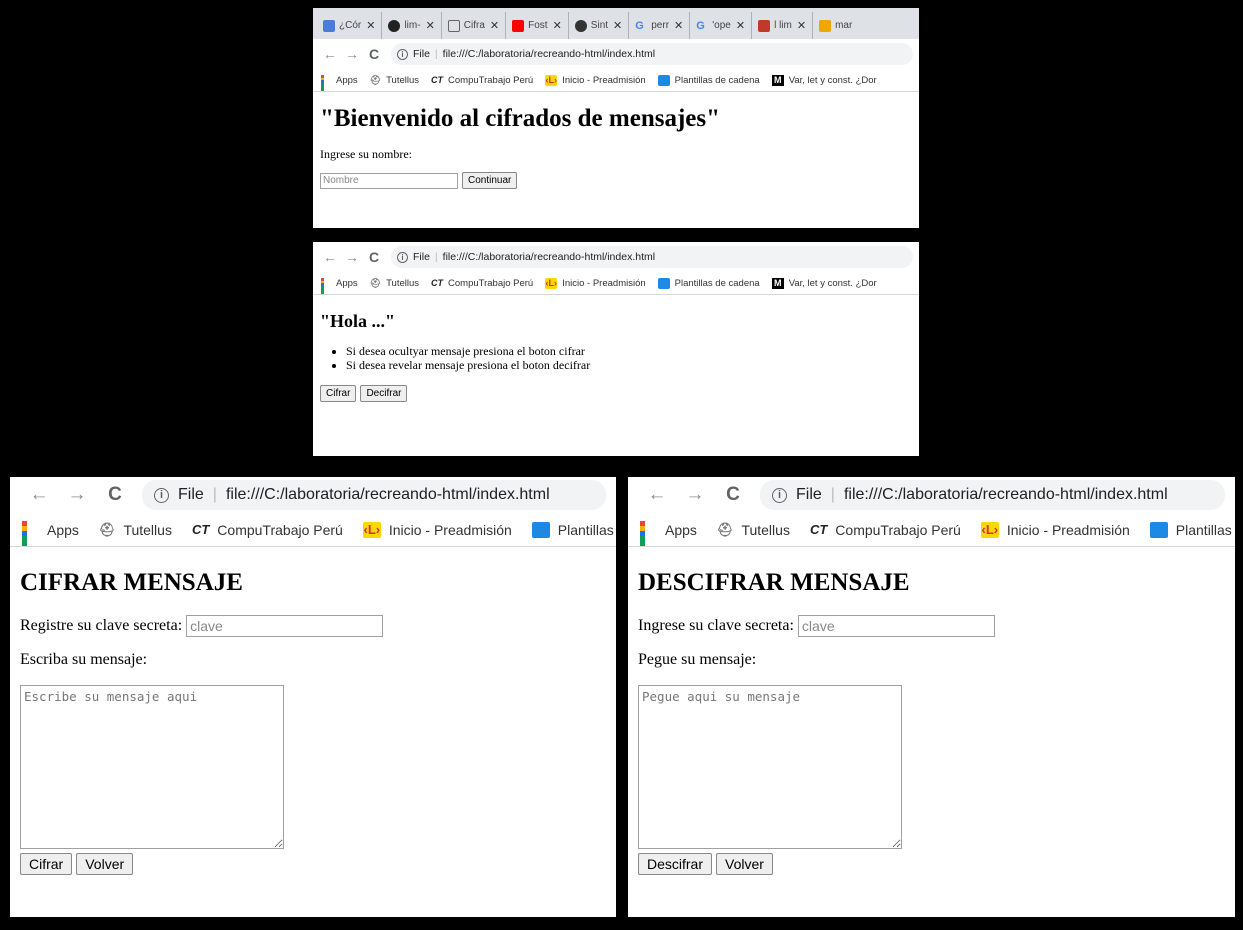 This screenshot has height=930, width=1243. Describe the element at coordinates (599, 25) in the screenshot. I see `browser-tab: Sint ✕` at that location.